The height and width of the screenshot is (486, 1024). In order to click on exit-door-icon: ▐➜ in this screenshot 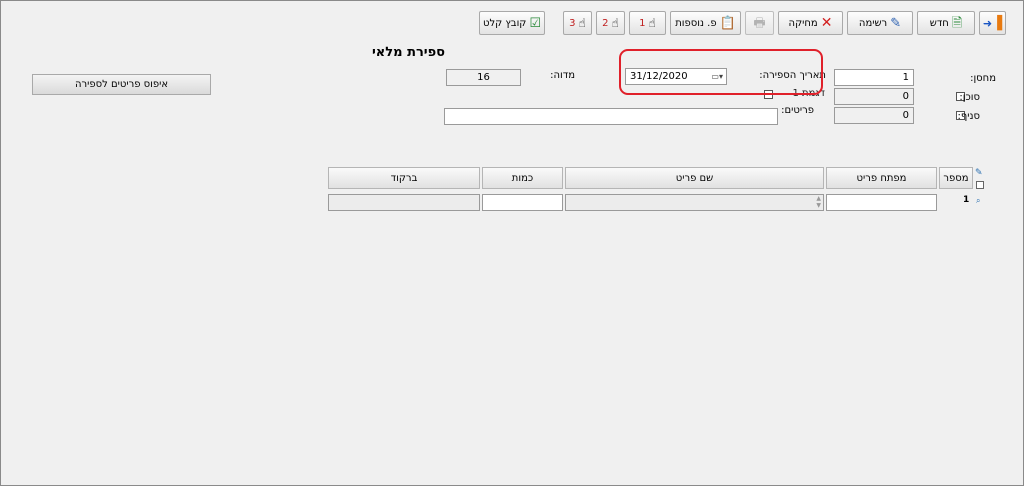, I will do `click(992, 23)`.